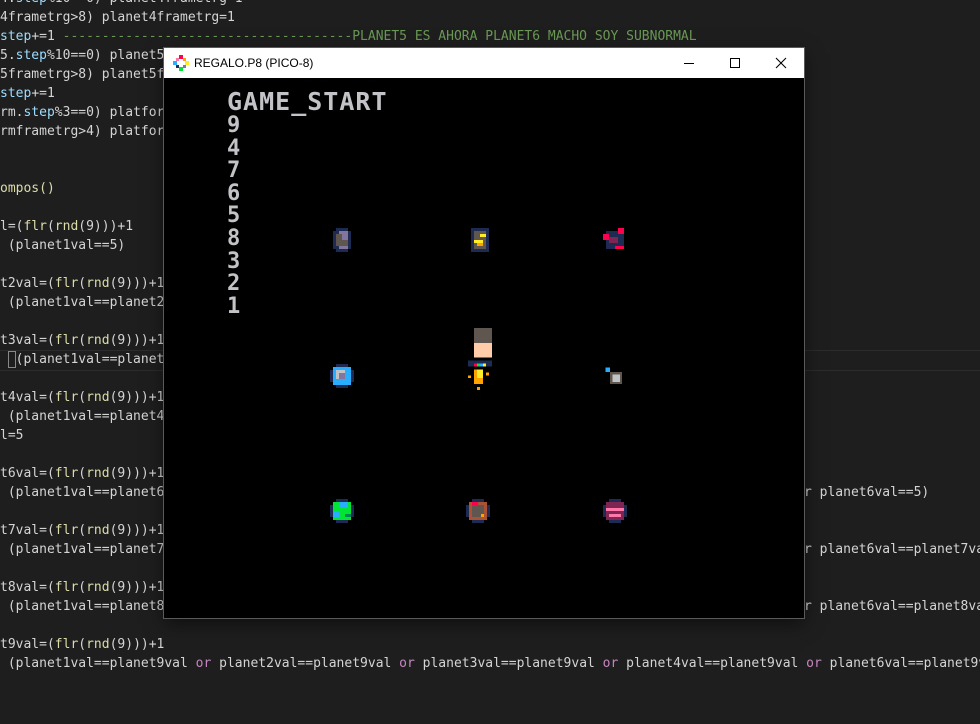 This screenshot has height=724, width=980. I want to click on code-line: (planet1val==planet6, so click(82, 492).